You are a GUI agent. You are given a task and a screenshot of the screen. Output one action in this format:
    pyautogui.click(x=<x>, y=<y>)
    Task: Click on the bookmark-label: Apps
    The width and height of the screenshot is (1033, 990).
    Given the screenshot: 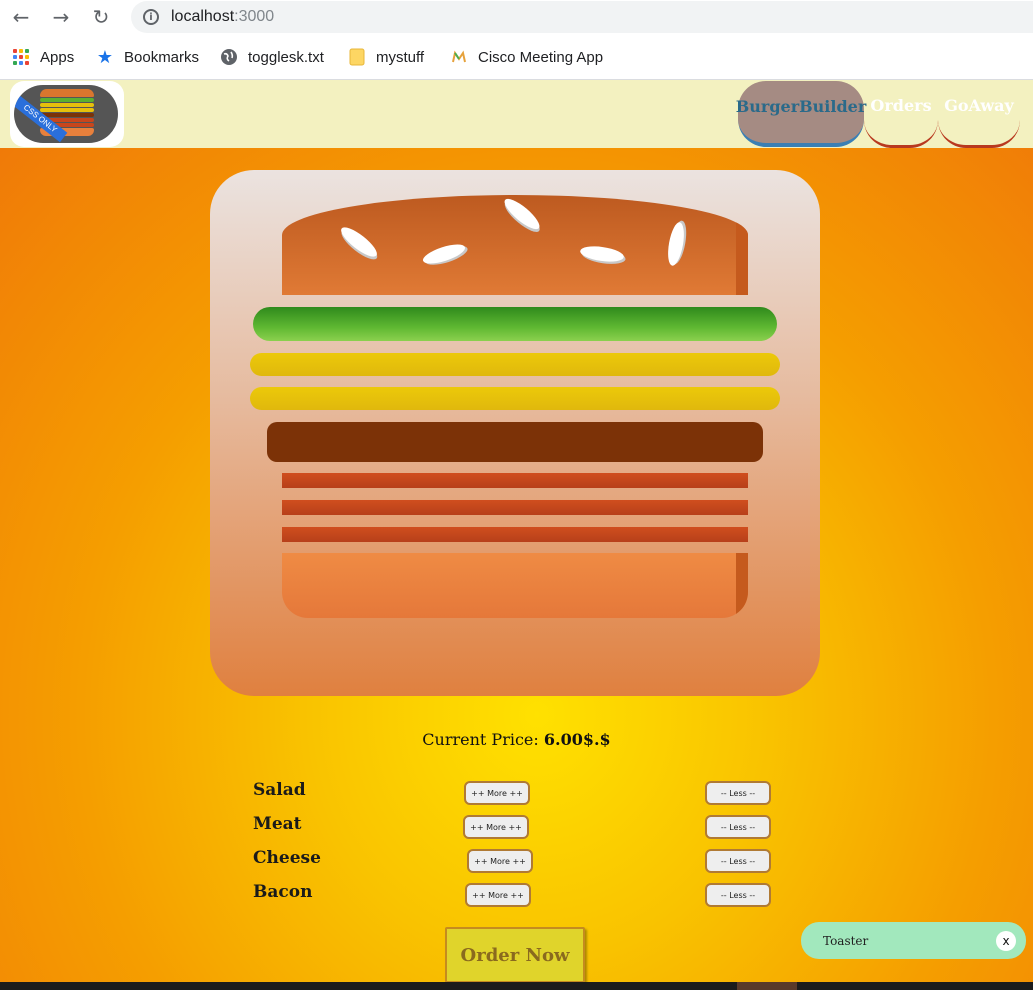 What is the action you would take?
    pyautogui.click(x=57, y=57)
    